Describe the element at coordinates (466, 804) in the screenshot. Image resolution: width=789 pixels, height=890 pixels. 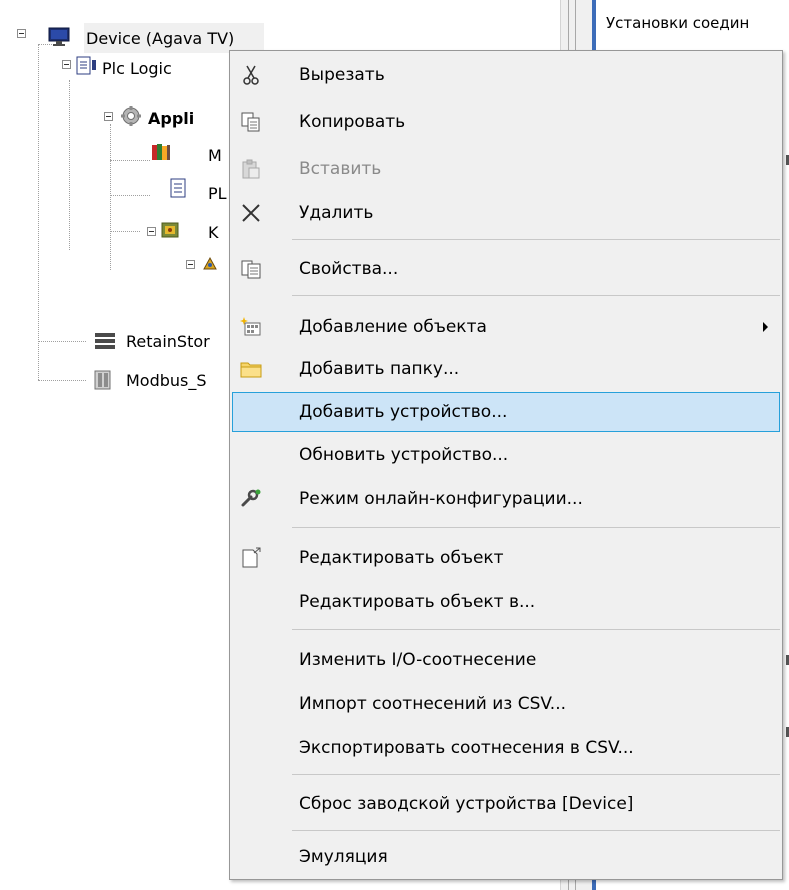
I see `menu-item-label: Сброс заводской устройства [Device]` at that location.